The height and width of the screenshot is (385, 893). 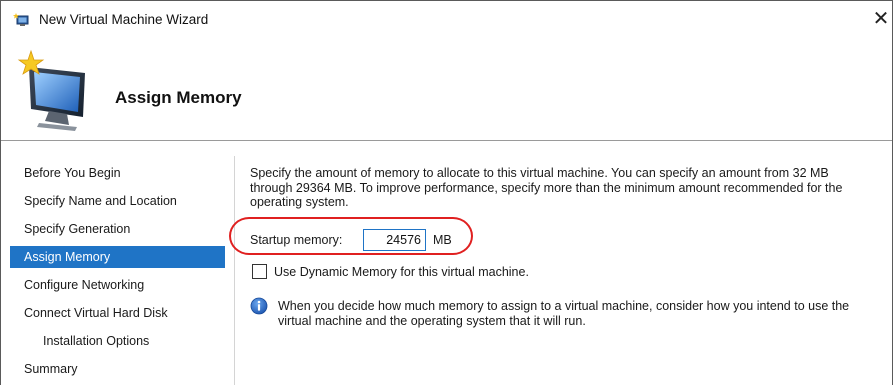 I want to click on nav-item-installation-options: Installation Options, so click(x=117, y=341).